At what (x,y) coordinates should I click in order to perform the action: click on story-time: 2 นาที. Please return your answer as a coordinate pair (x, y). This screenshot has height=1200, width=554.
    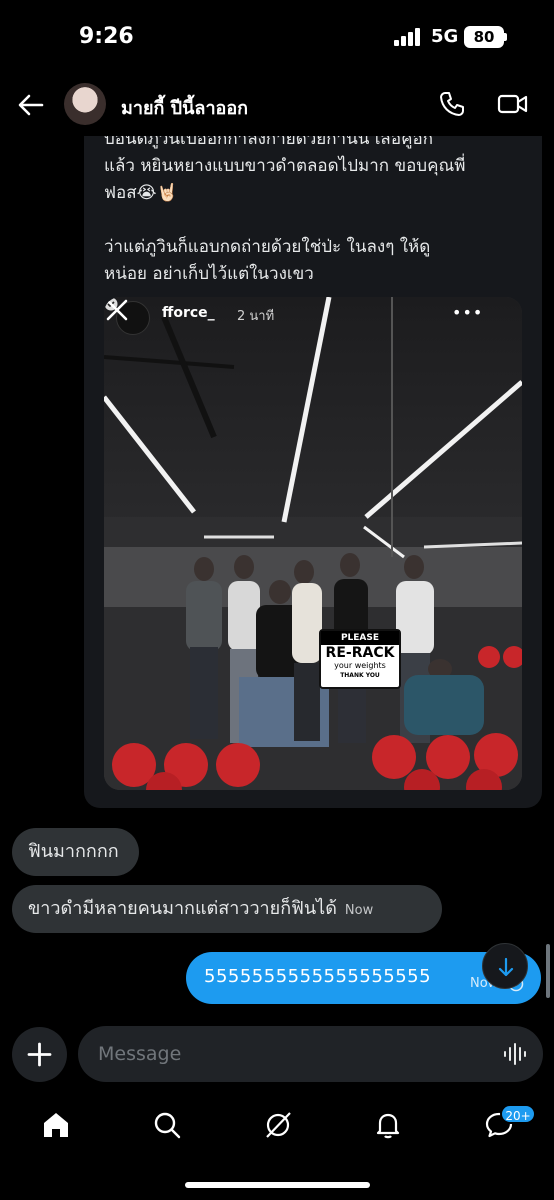
    Looking at the image, I should click on (256, 316).